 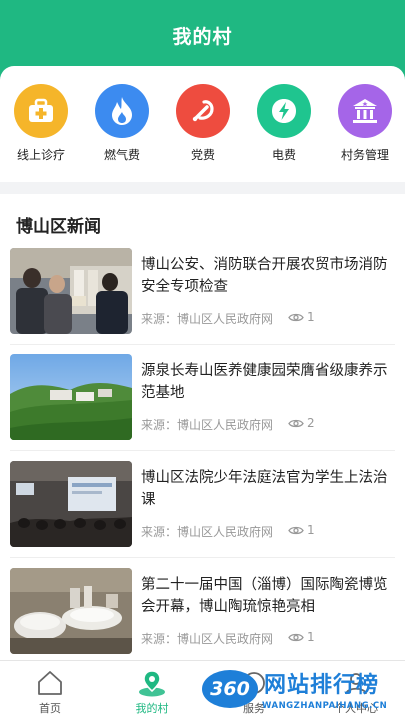 What do you see at coordinates (122, 111) in the screenshot?
I see `flame-icon` at bounding box center [122, 111].